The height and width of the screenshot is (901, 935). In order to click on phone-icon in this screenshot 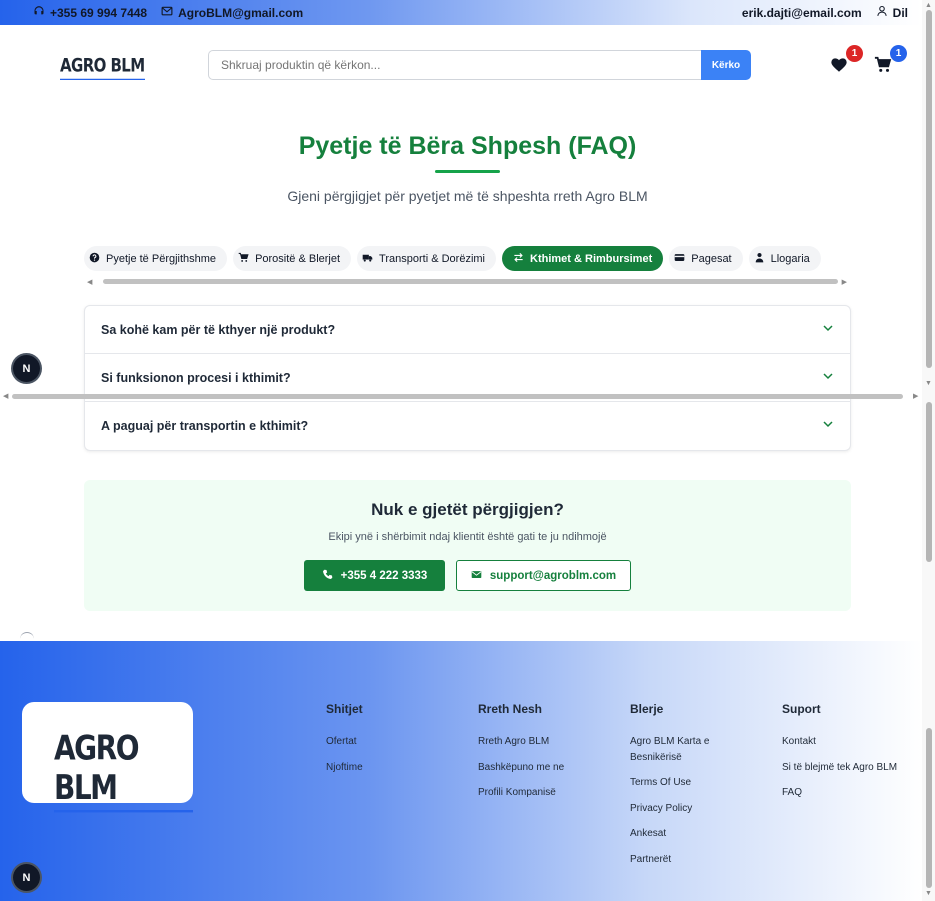, I will do `click(327, 576)`.